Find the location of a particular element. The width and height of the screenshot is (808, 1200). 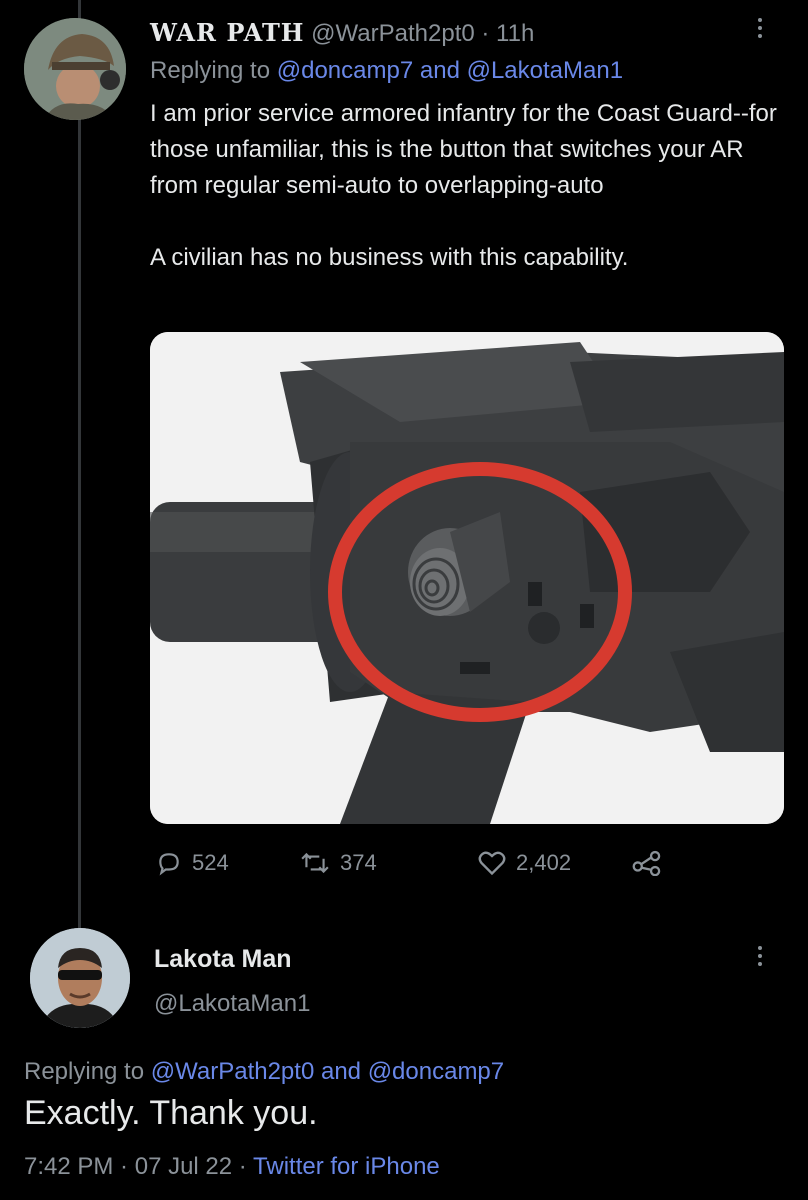

tweet-text: Exactly. Thank you. is located at coordinates (171, 1113).